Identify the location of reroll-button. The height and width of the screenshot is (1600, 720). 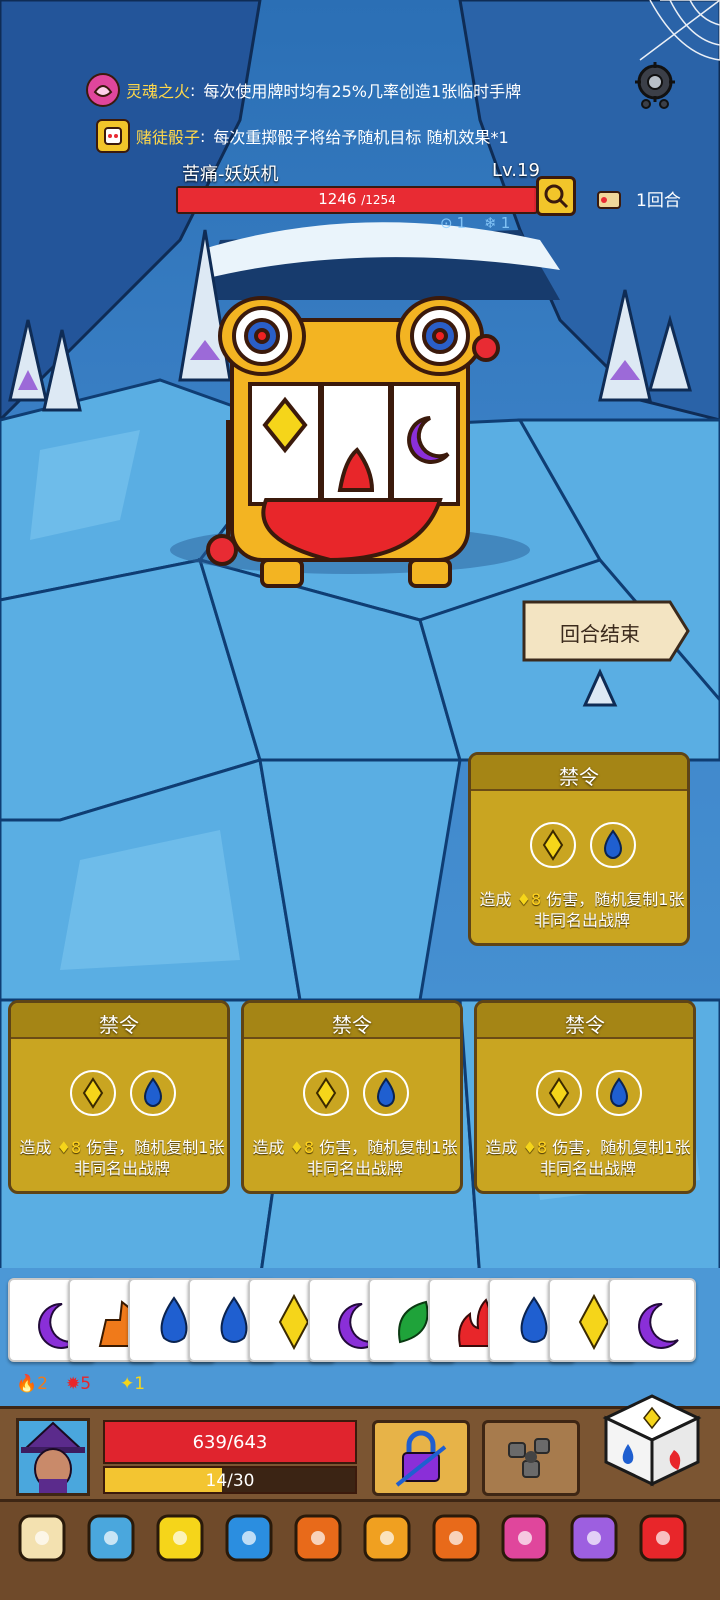
(531, 1458).